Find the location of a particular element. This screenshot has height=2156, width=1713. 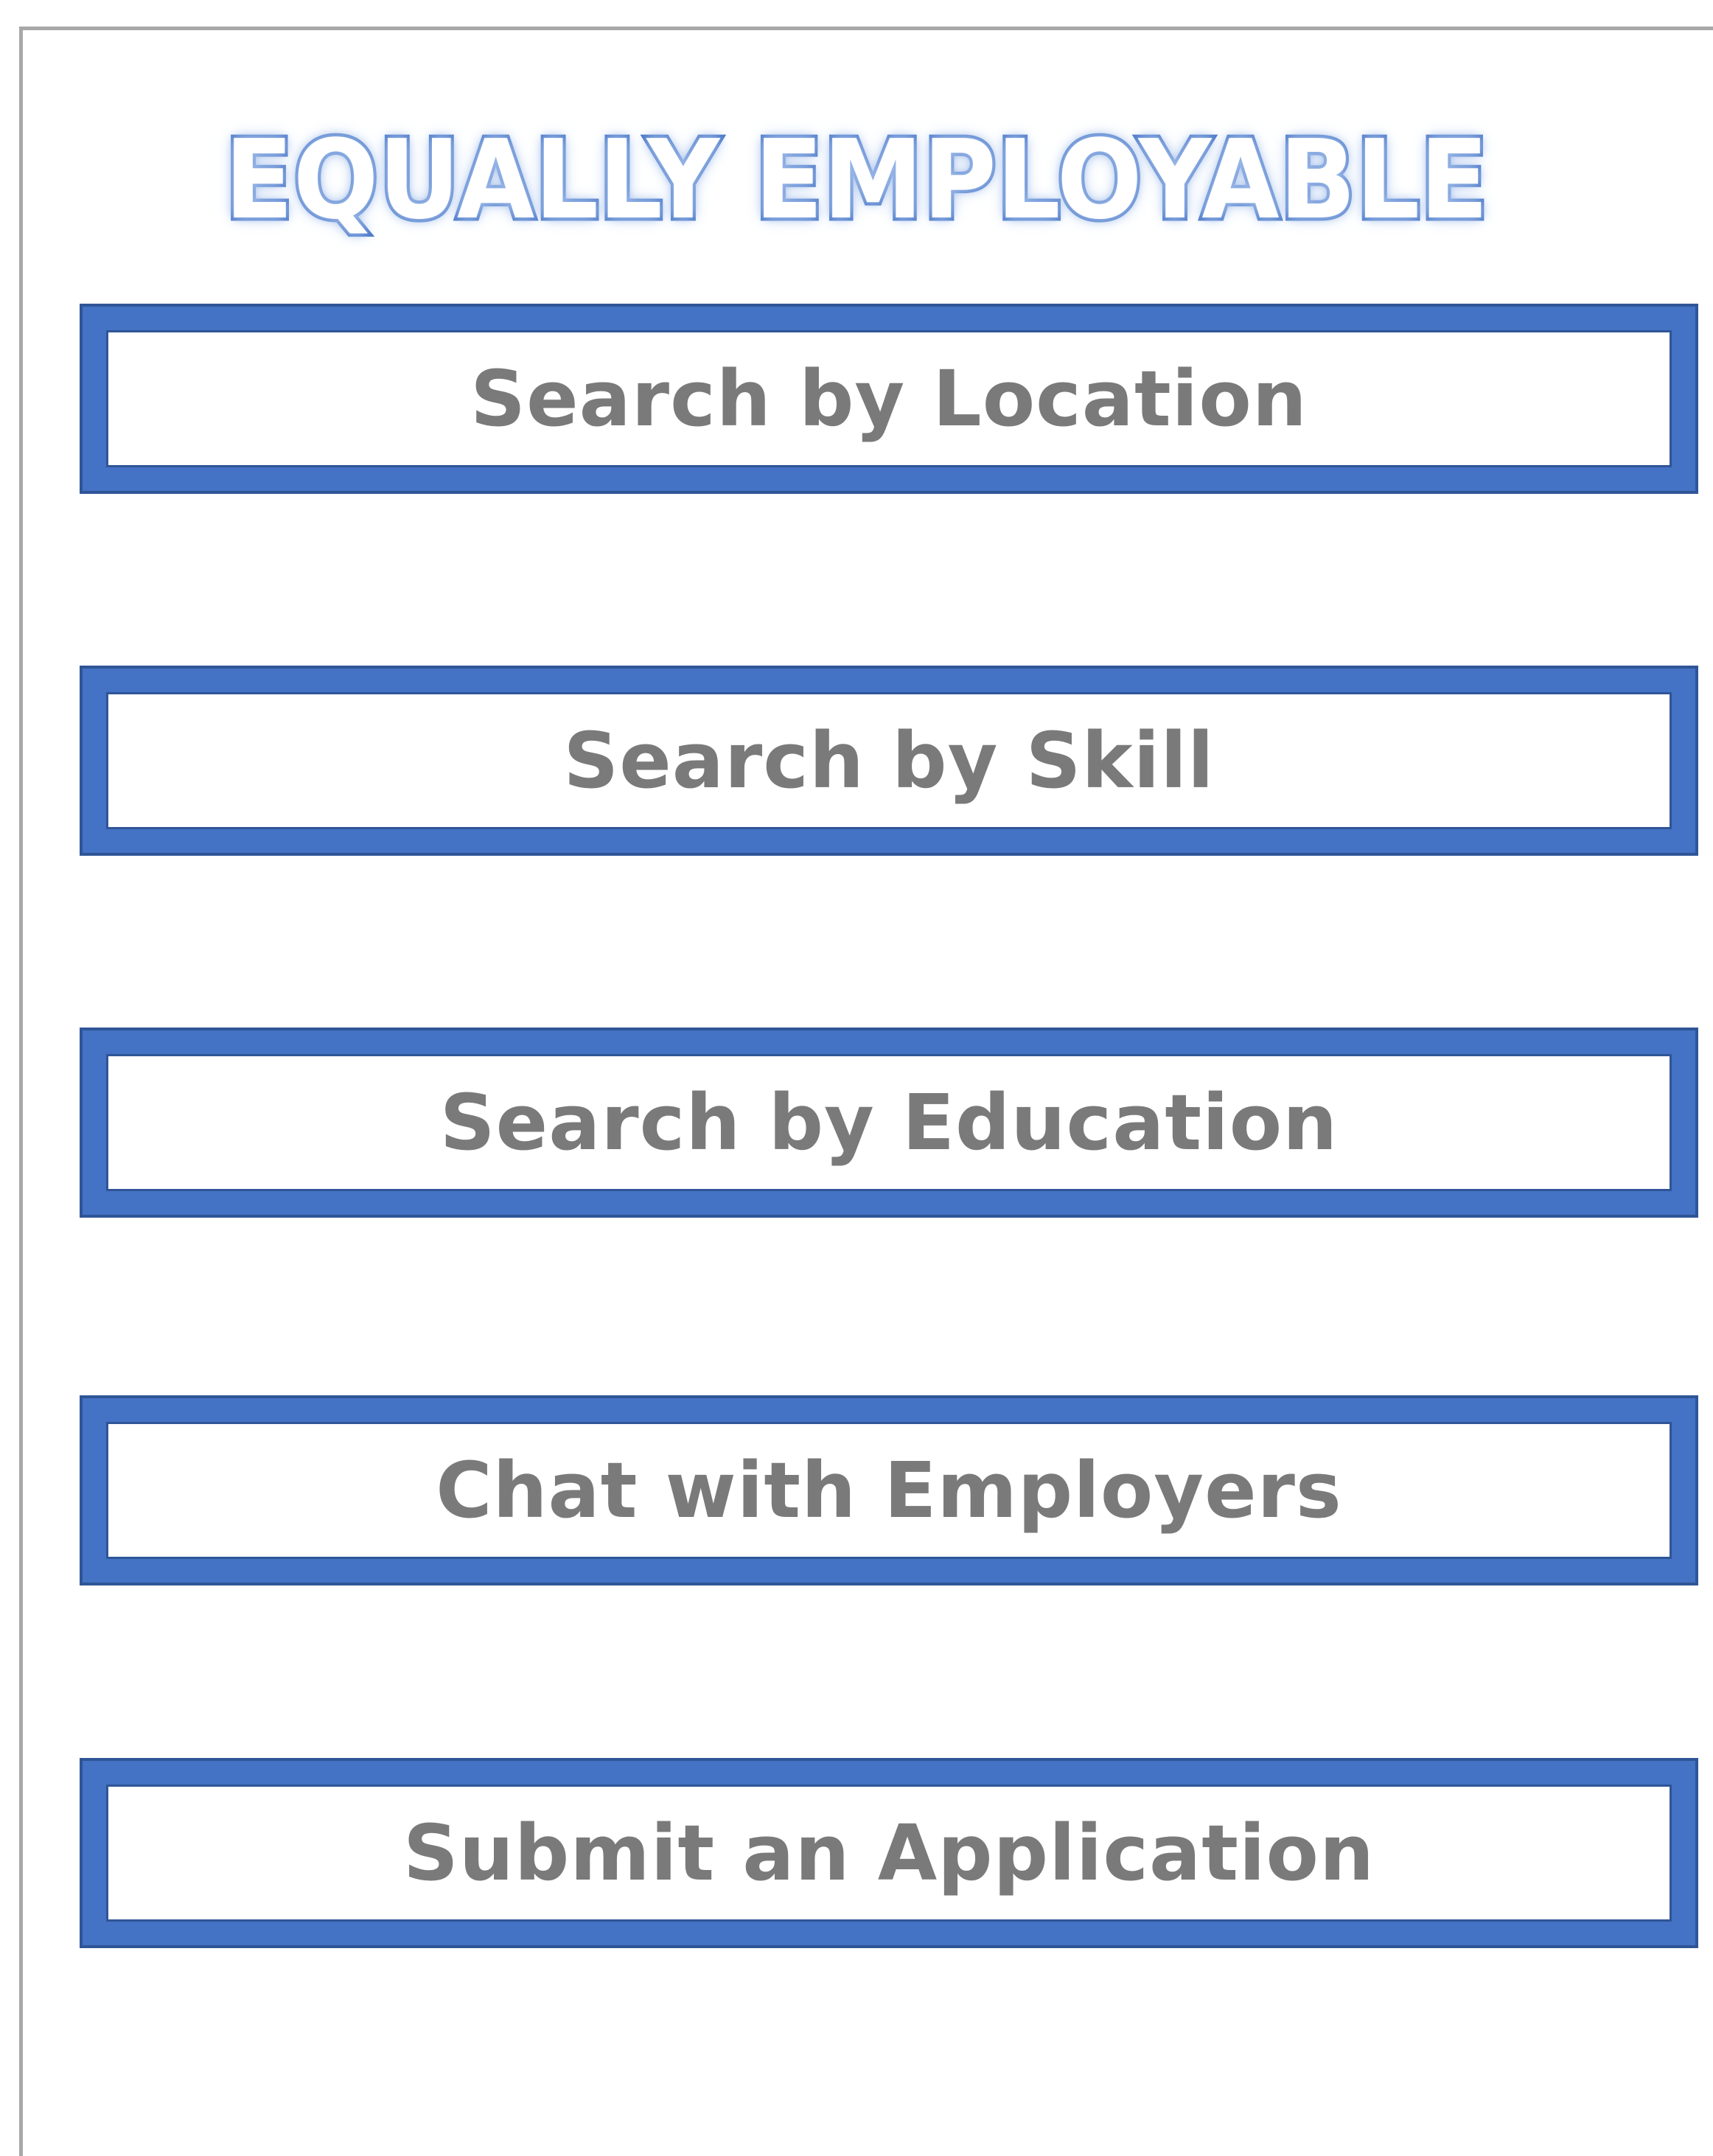

submit-application-button: Submit an Application is located at coordinates (889, 1853).